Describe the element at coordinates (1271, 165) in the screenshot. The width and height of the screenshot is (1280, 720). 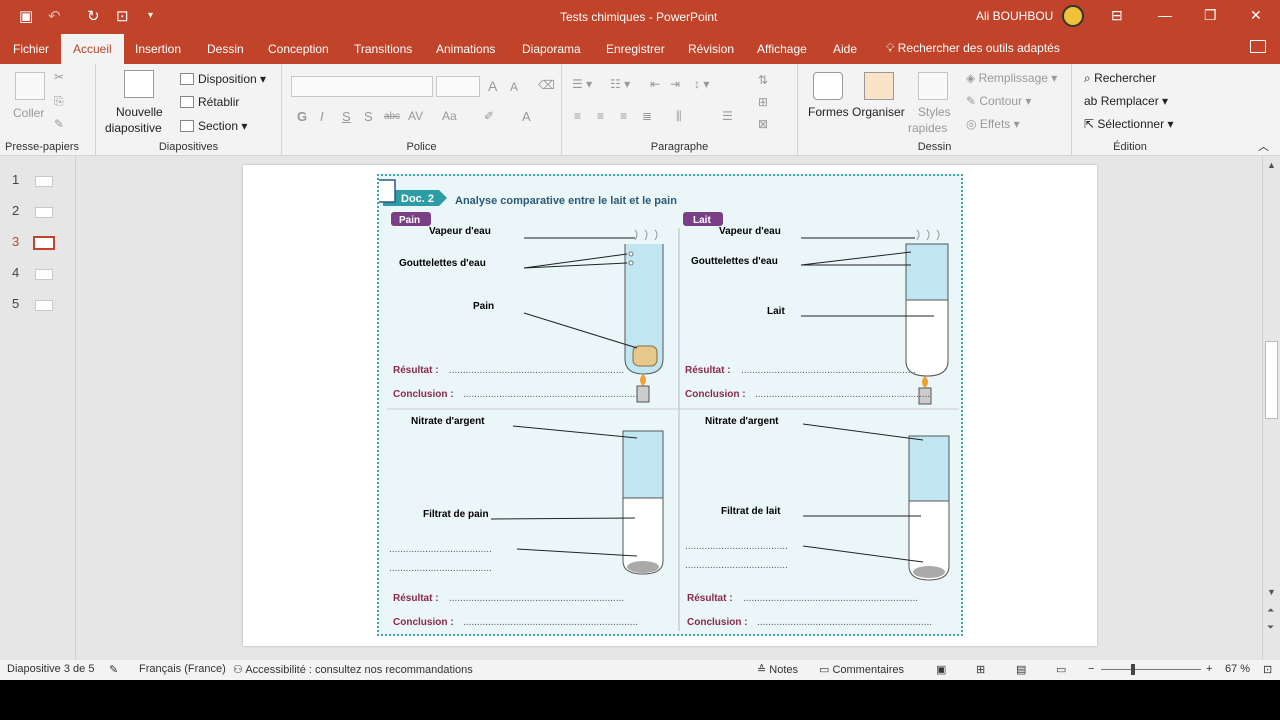
I see `scroll-up-icon: ▲` at that location.